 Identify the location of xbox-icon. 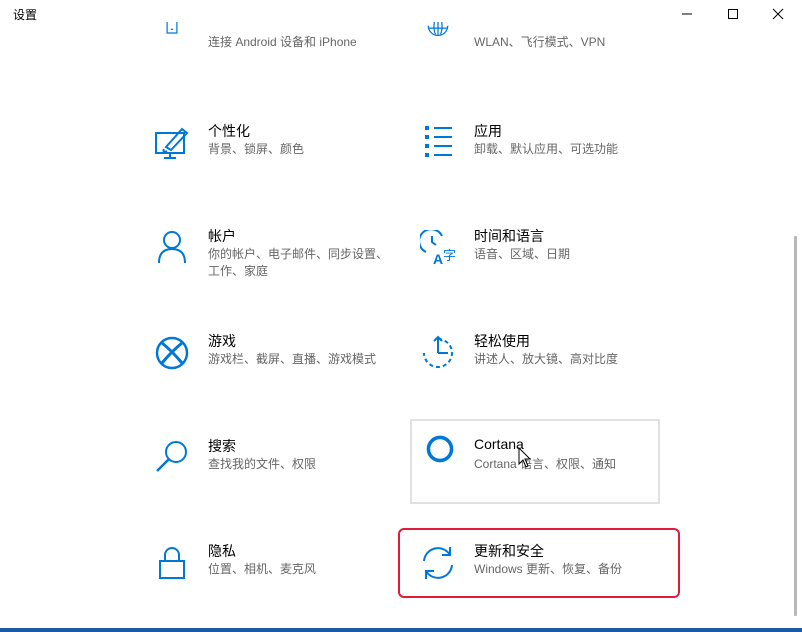
(172, 353).